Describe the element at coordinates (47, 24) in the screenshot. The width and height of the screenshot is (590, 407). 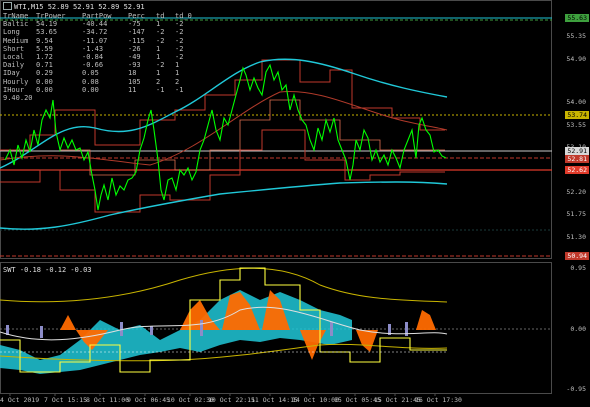
I see `cell: 54.19` at that location.